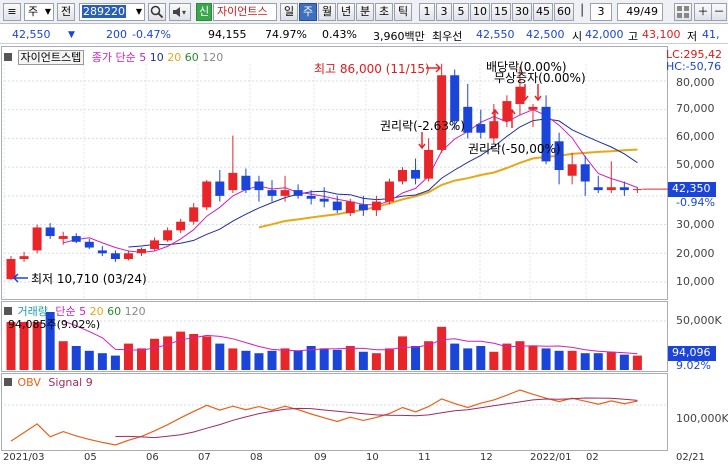  What do you see at coordinates (174, 57) in the screenshot?
I see `ma-20-legend: 20` at bounding box center [174, 57].